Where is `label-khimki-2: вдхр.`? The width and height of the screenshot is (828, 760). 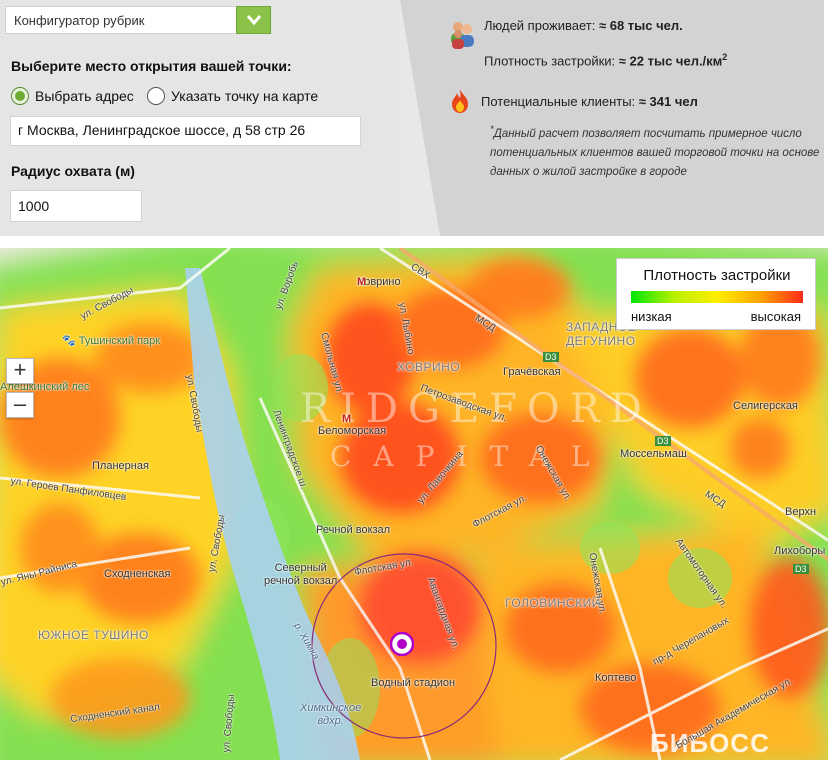
label-khimki-2: вдхр. is located at coordinates (330, 721).